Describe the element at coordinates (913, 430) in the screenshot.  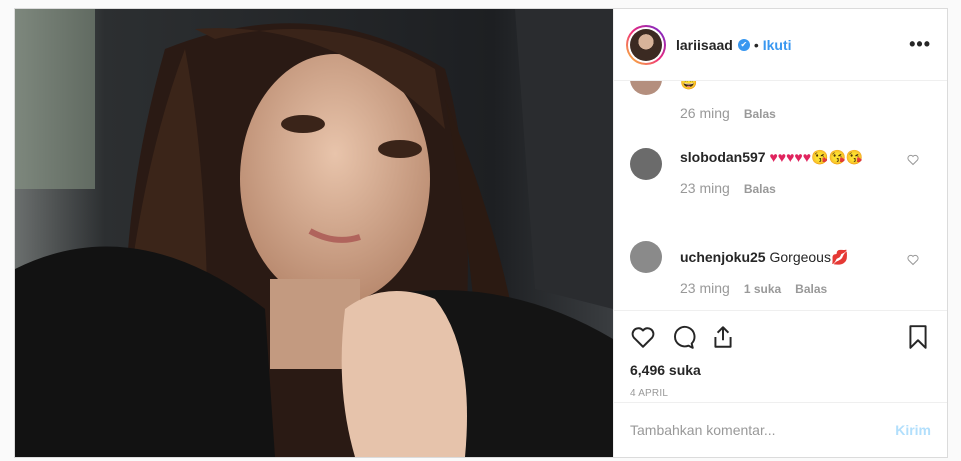
I see `send-button: Kirim` at that location.